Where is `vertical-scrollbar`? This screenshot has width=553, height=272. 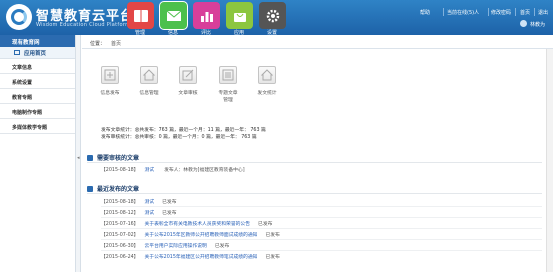 vertical-scrollbar is located at coordinates (549, 160).